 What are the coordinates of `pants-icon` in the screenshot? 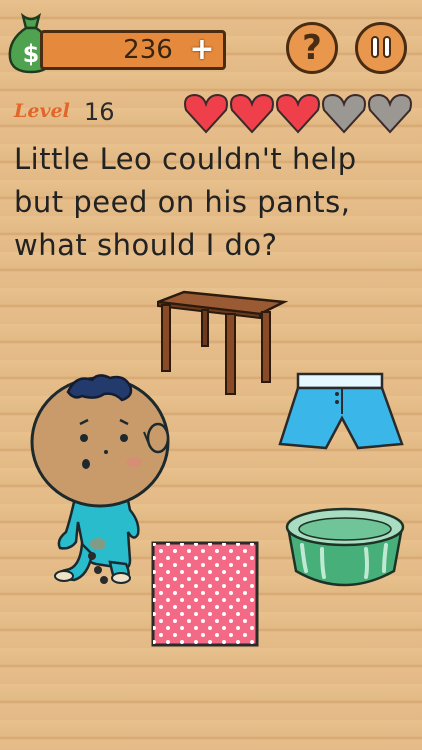 It's located at (341, 412).